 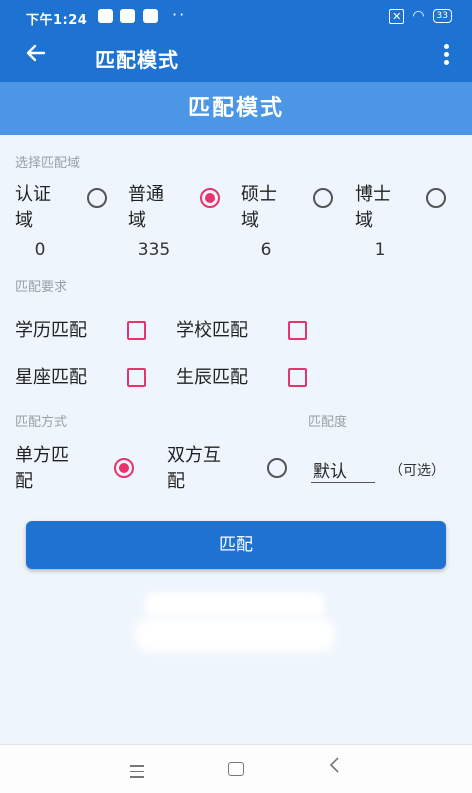 I want to click on req-school-checkbox, so click(x=297, y=330).